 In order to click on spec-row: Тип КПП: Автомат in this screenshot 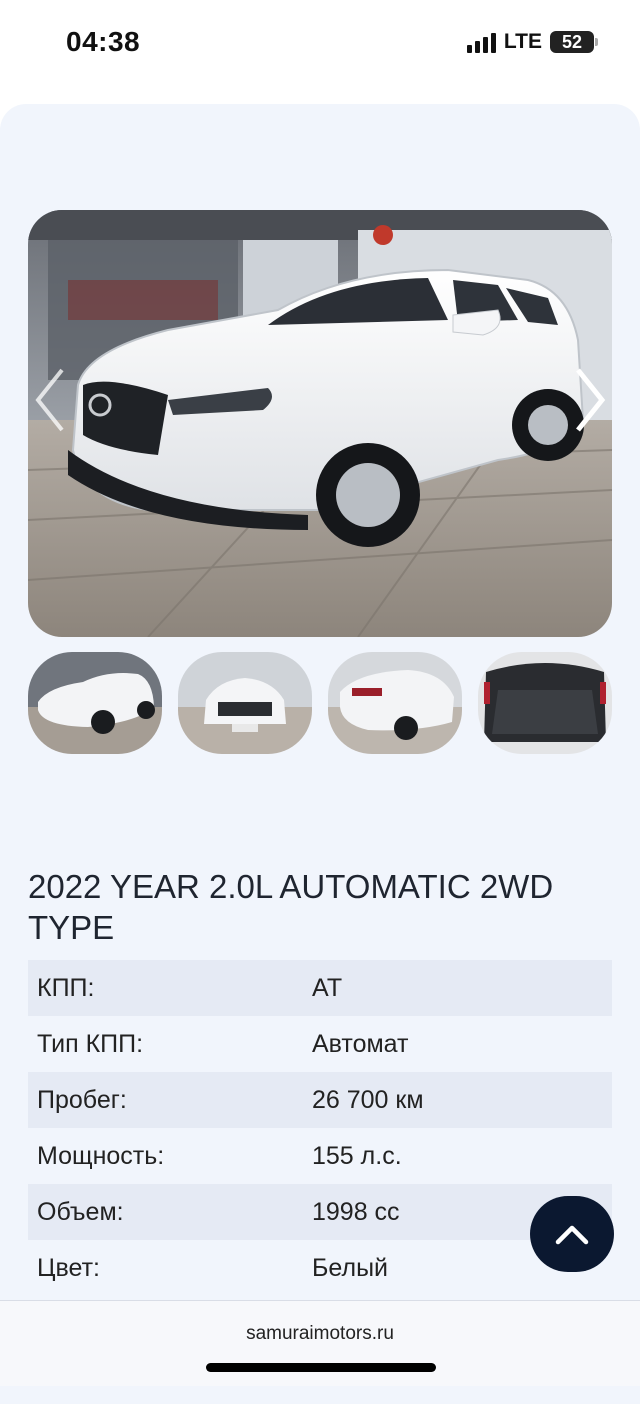, I will do `click(320, 1044)`.